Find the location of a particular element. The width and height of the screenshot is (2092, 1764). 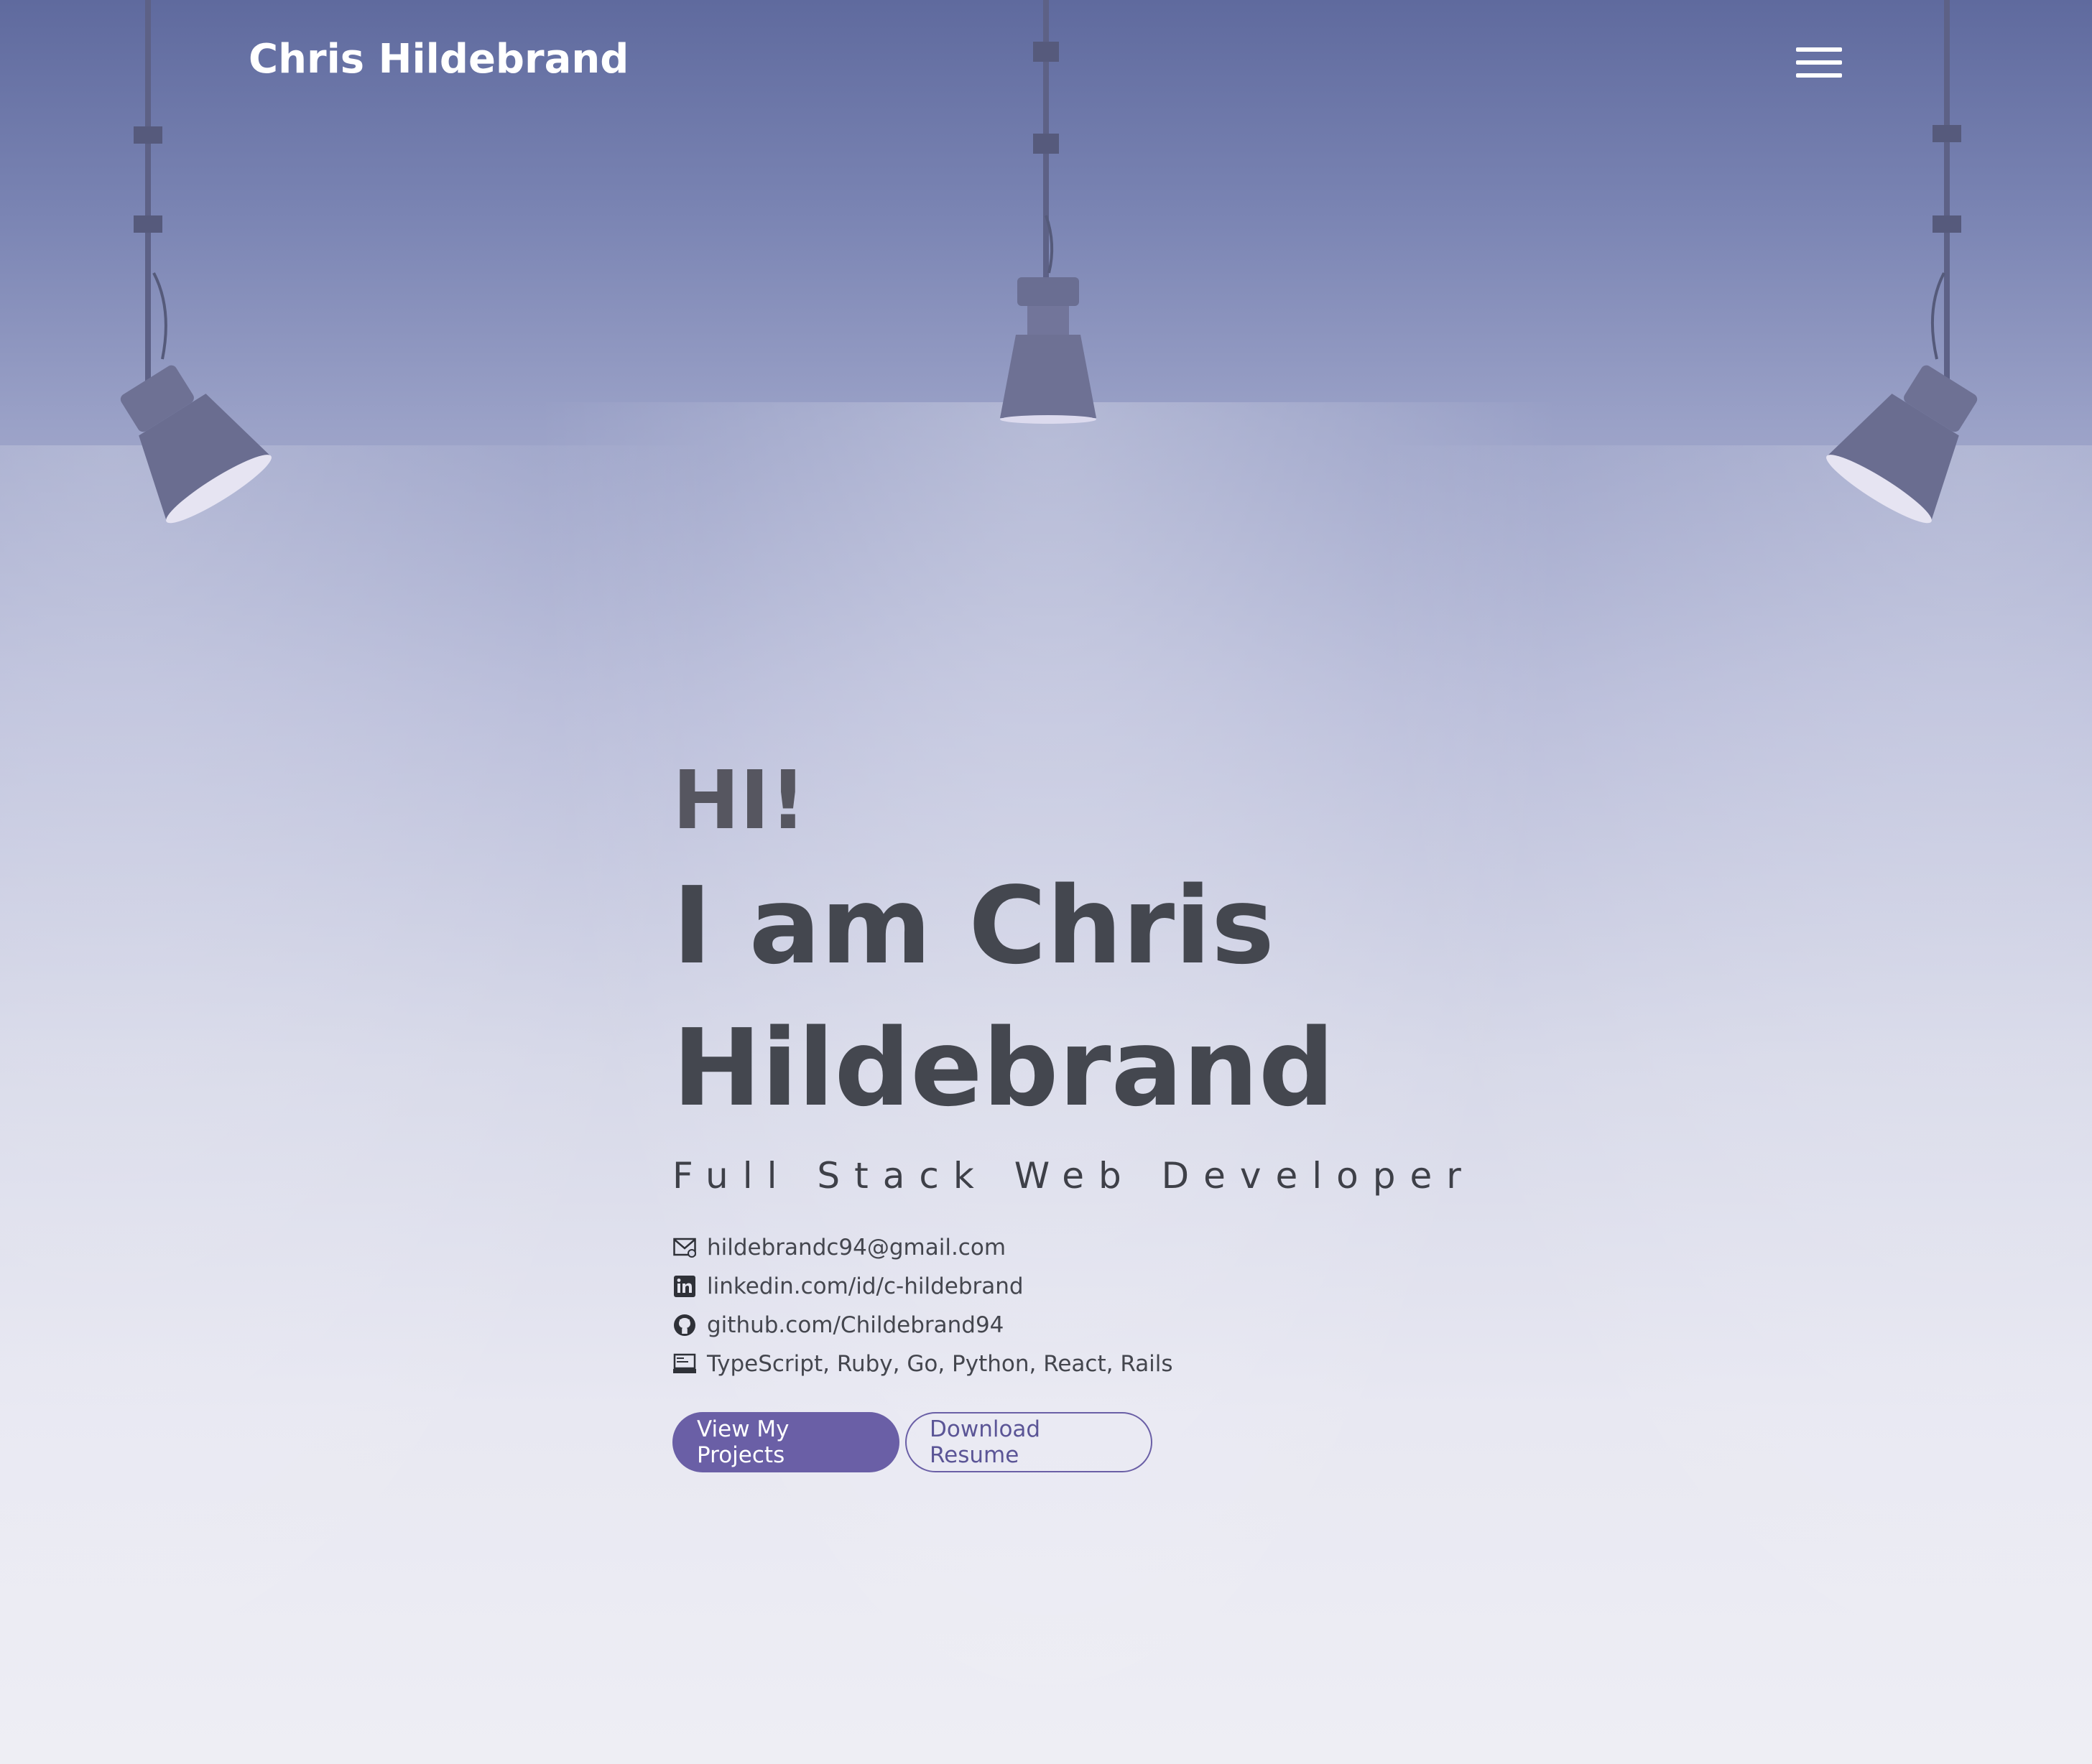

site-brand: Chris Hildebrand is located at coordinates (439, 60).